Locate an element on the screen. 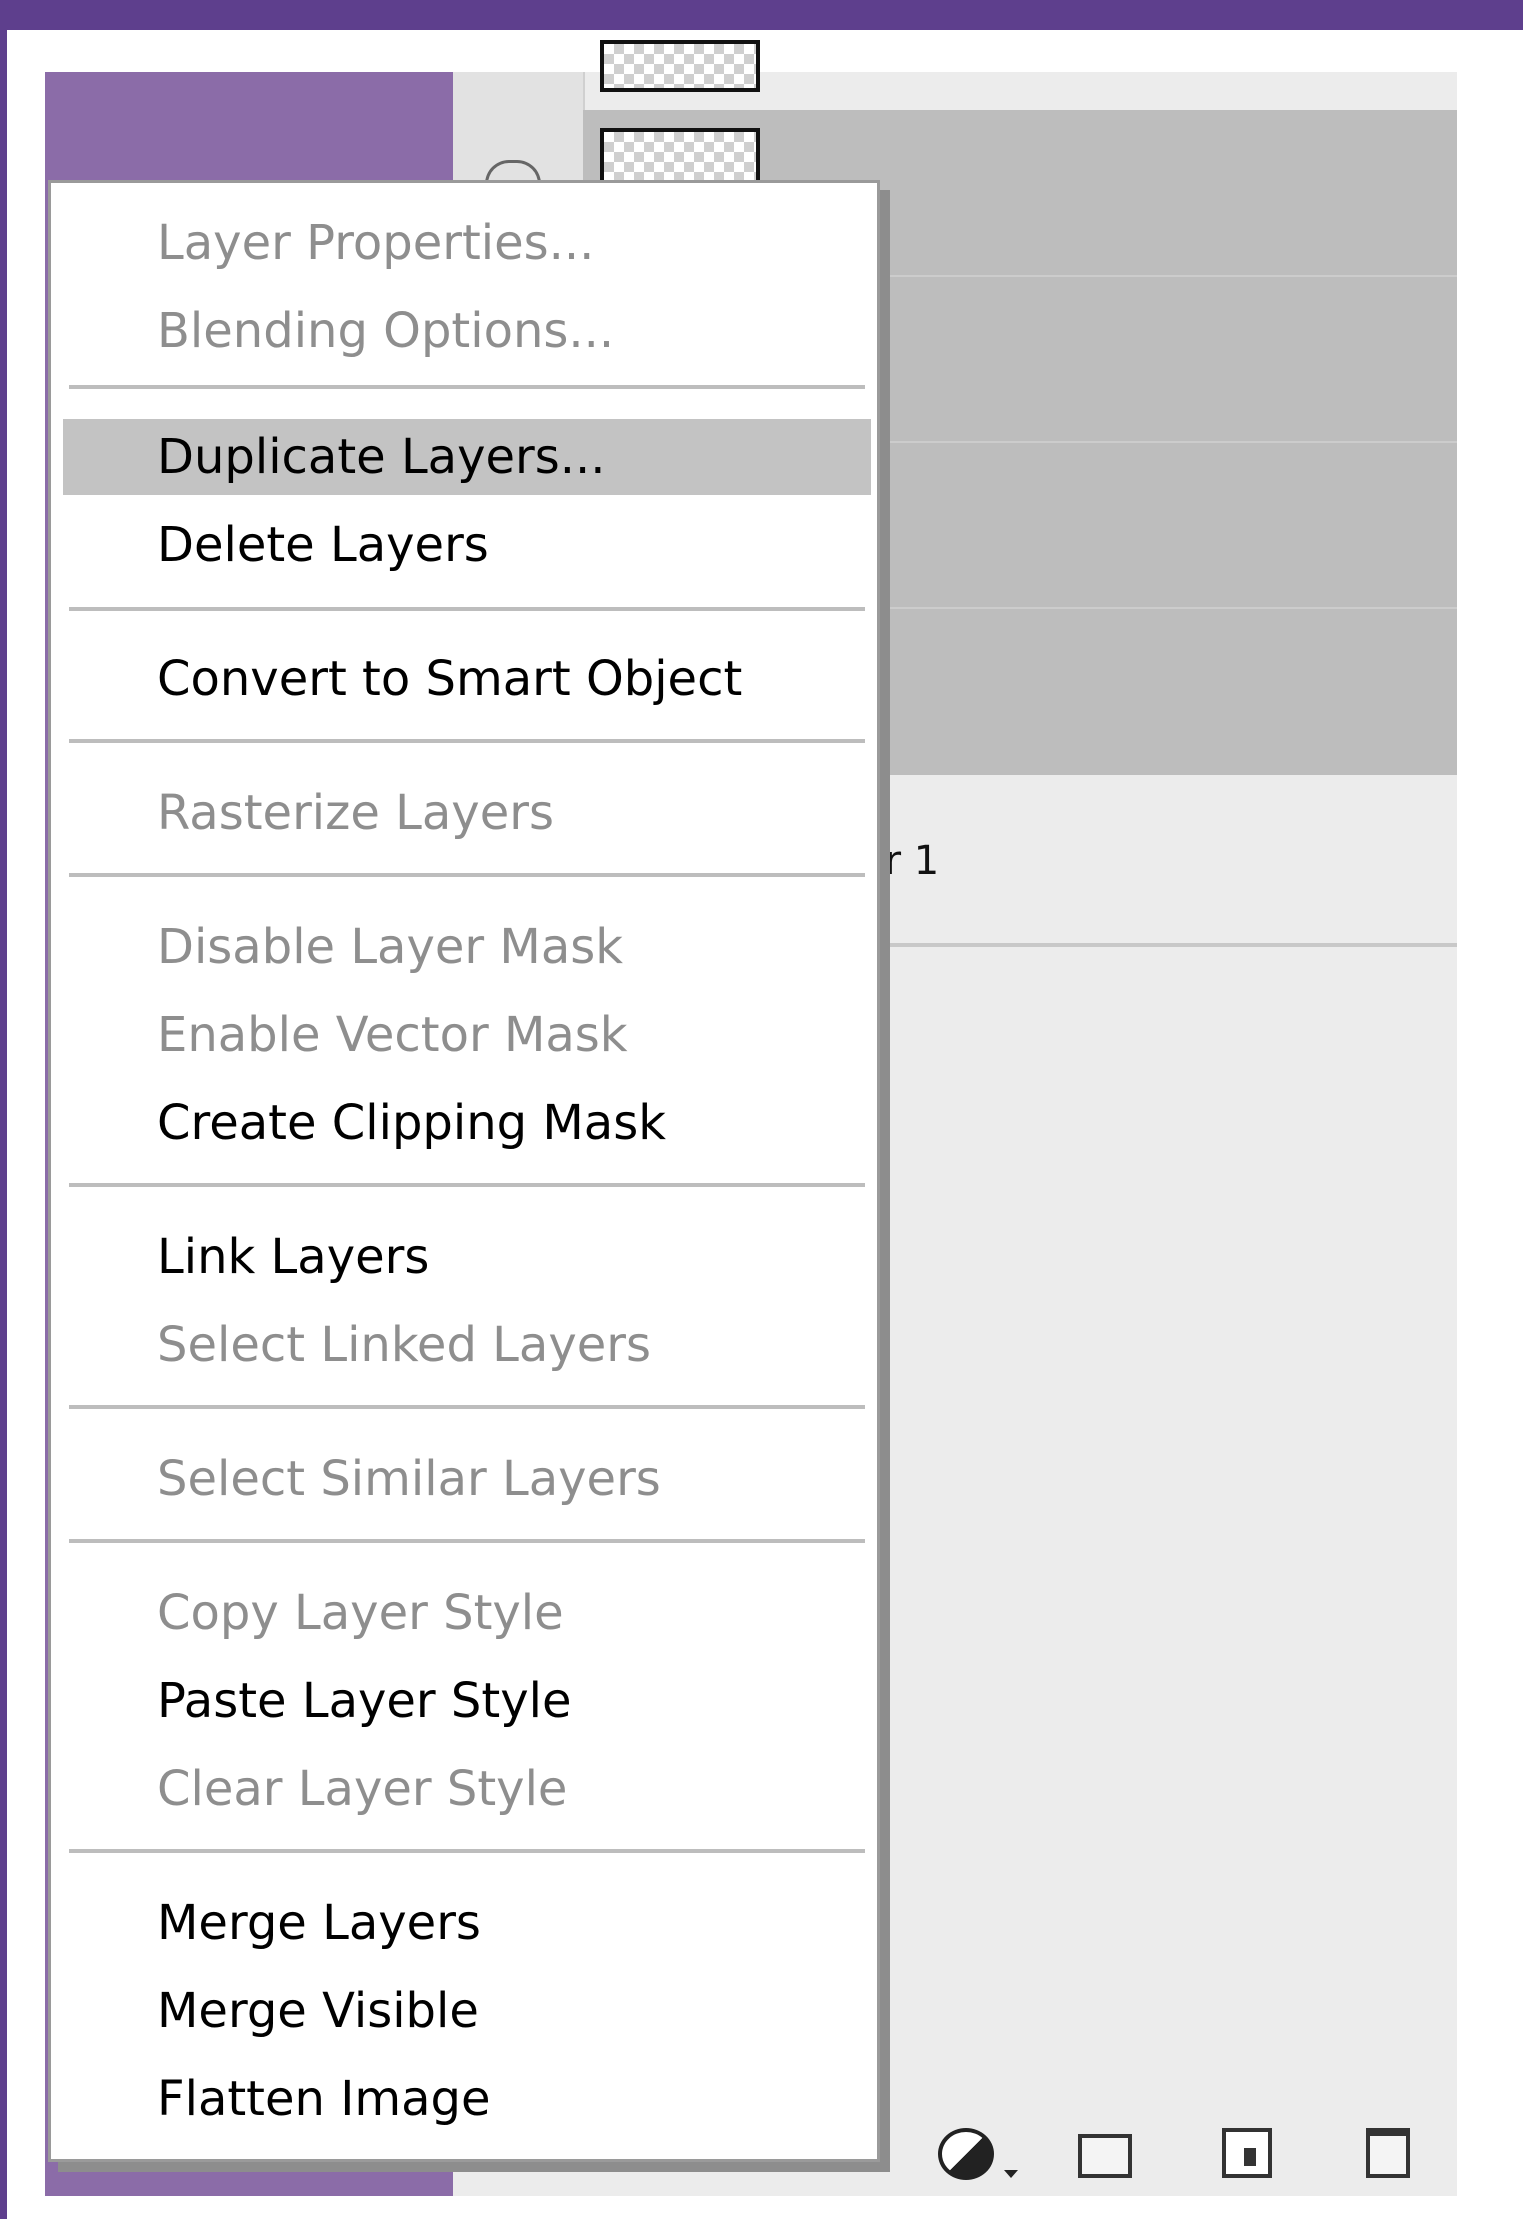  menu-item-delete-layers: Delete Layers is located at coordinates (467, 545).